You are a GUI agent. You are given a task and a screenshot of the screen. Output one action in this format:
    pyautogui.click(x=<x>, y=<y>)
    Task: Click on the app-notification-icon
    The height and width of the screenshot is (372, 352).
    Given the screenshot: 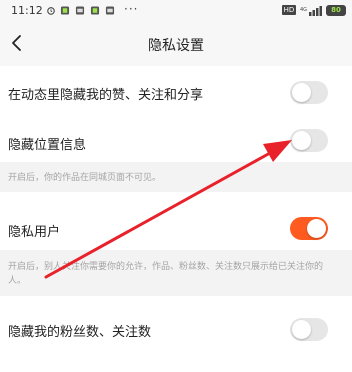 What is the action you would take?
    pyautogui.click(x=65, y=10)
    